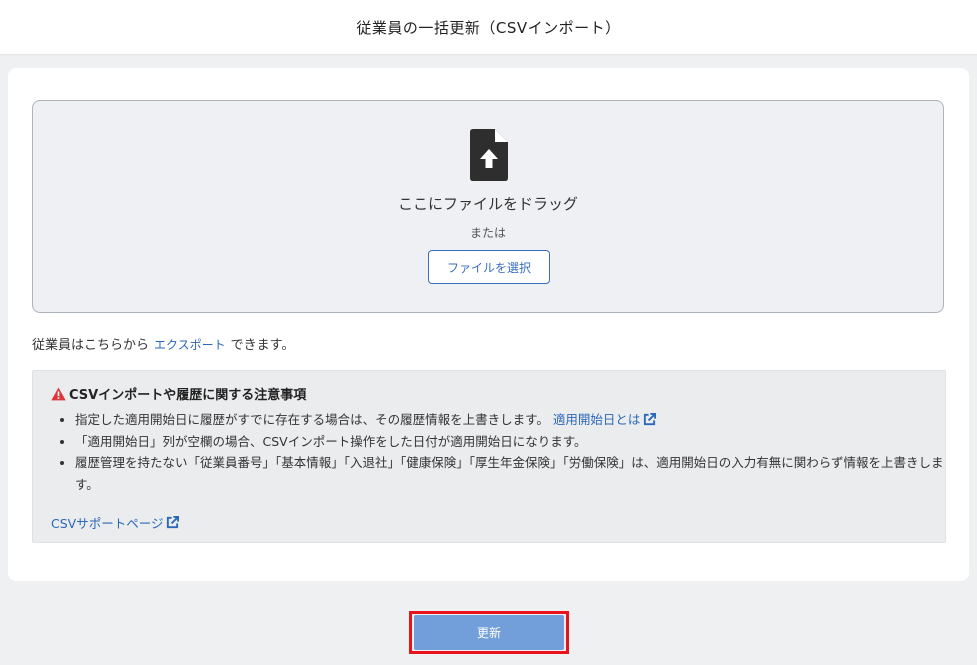 The height and width of the screenshot is (665, 977). What do you see at coordinates (188, 395) in the screenshot?
I see `notice-title-text: CSVインポートや履歴に関する注意事項` at bounding box center [188, 395].